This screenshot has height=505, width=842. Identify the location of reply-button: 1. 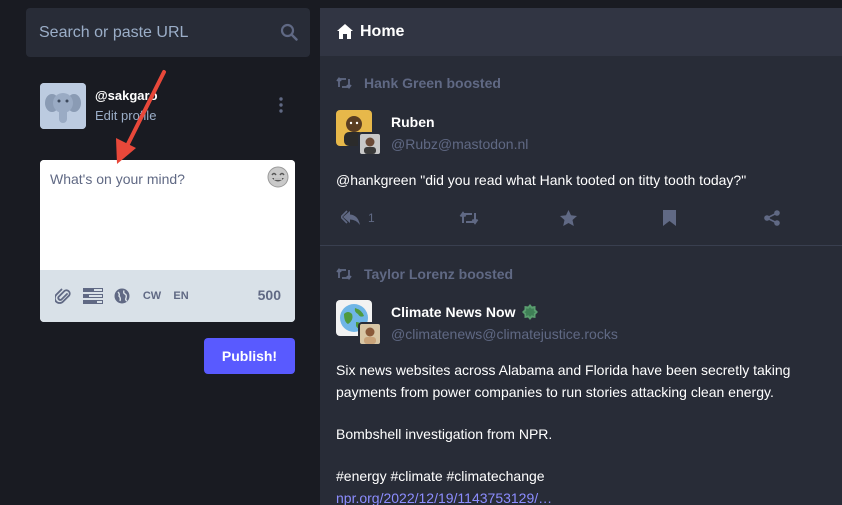
(358, 218).